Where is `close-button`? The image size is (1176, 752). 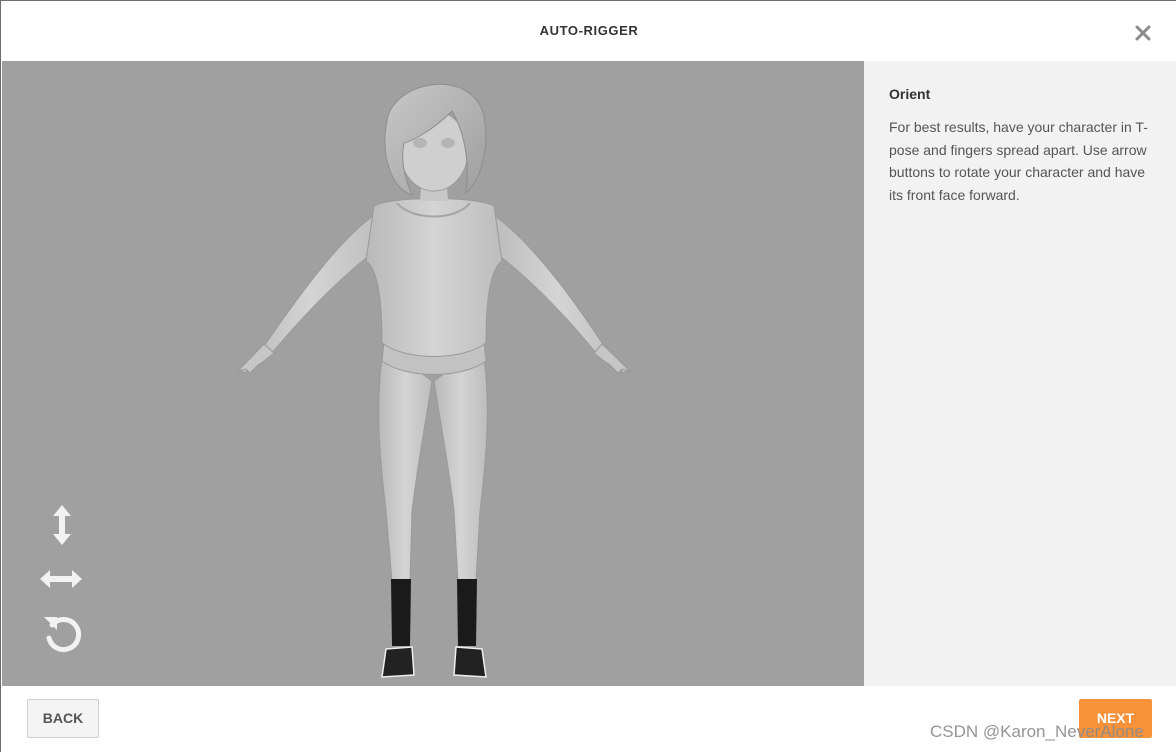
close-button is located at coordinates (1143, 33).